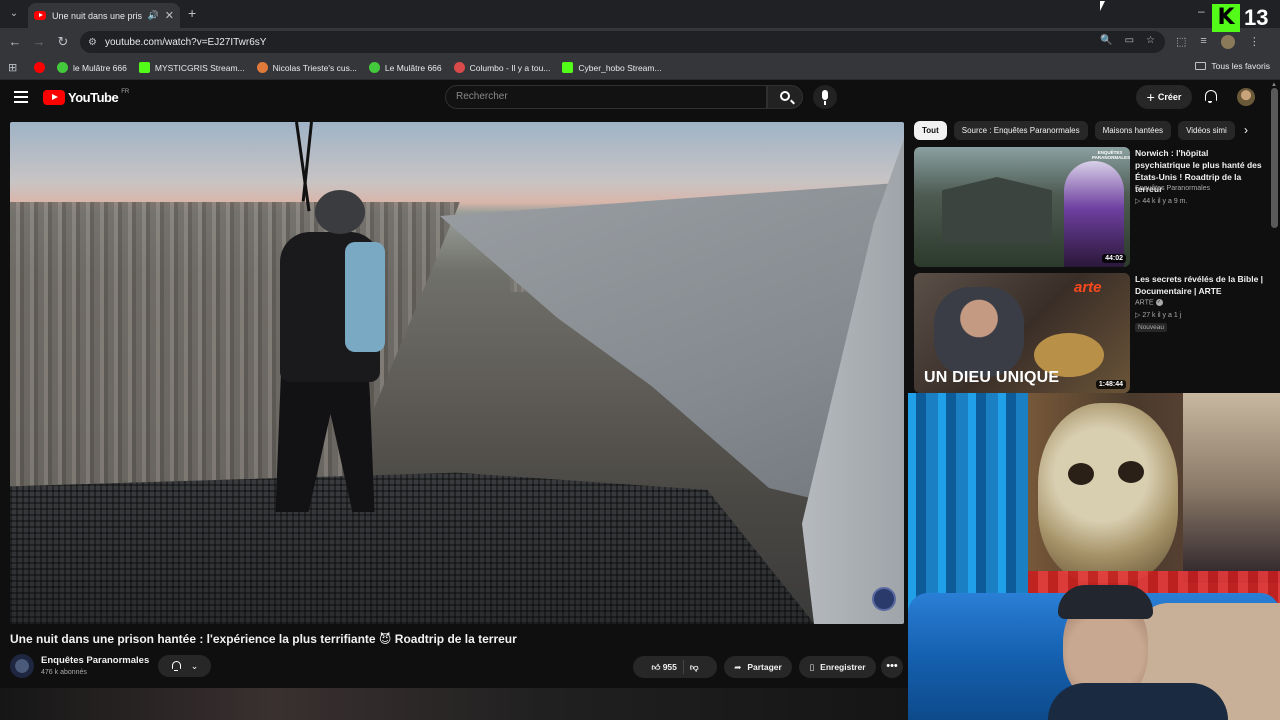 This screenshot has width=1280, height=720. What do you see at coordinates (1158, 315) in the screenshot?
I see `recommended-video-meta: ▷ 27 k il y a 1 j` at bounding box center [1158, 315].